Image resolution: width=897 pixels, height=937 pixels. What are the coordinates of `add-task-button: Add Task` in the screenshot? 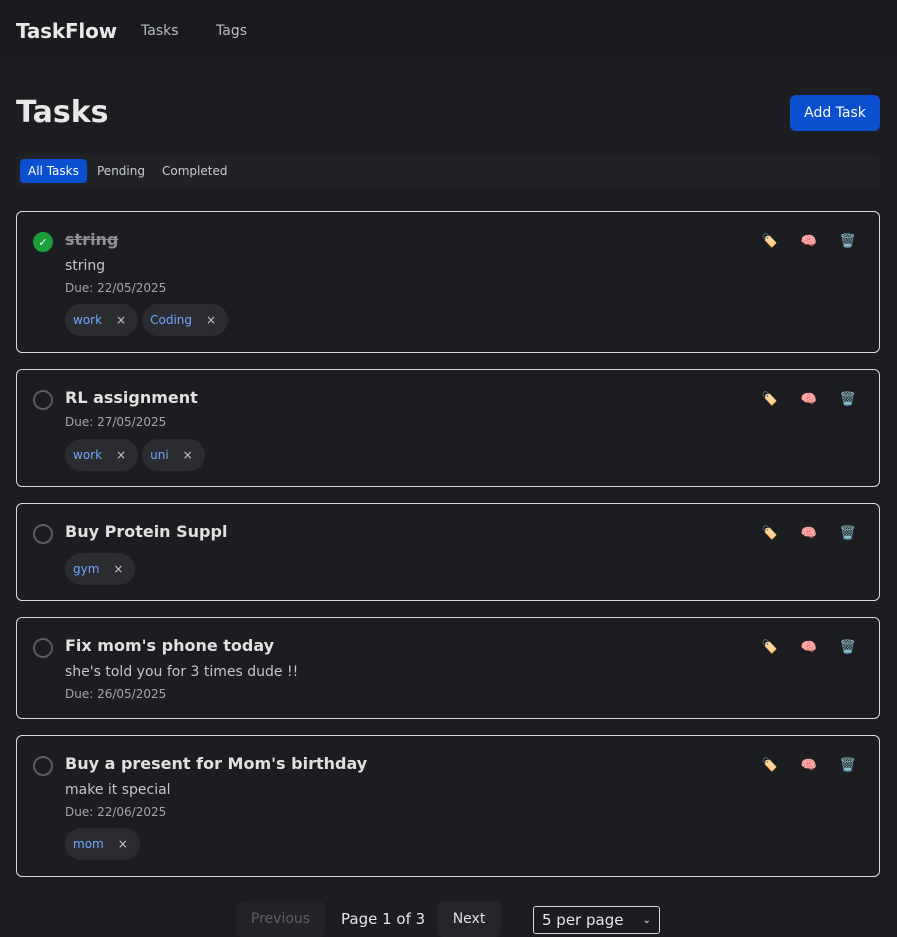 It's located at (835, 113).